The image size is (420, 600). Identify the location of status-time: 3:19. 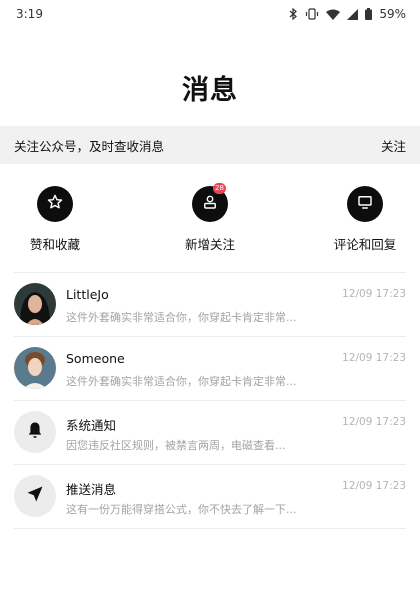
(29, 14).